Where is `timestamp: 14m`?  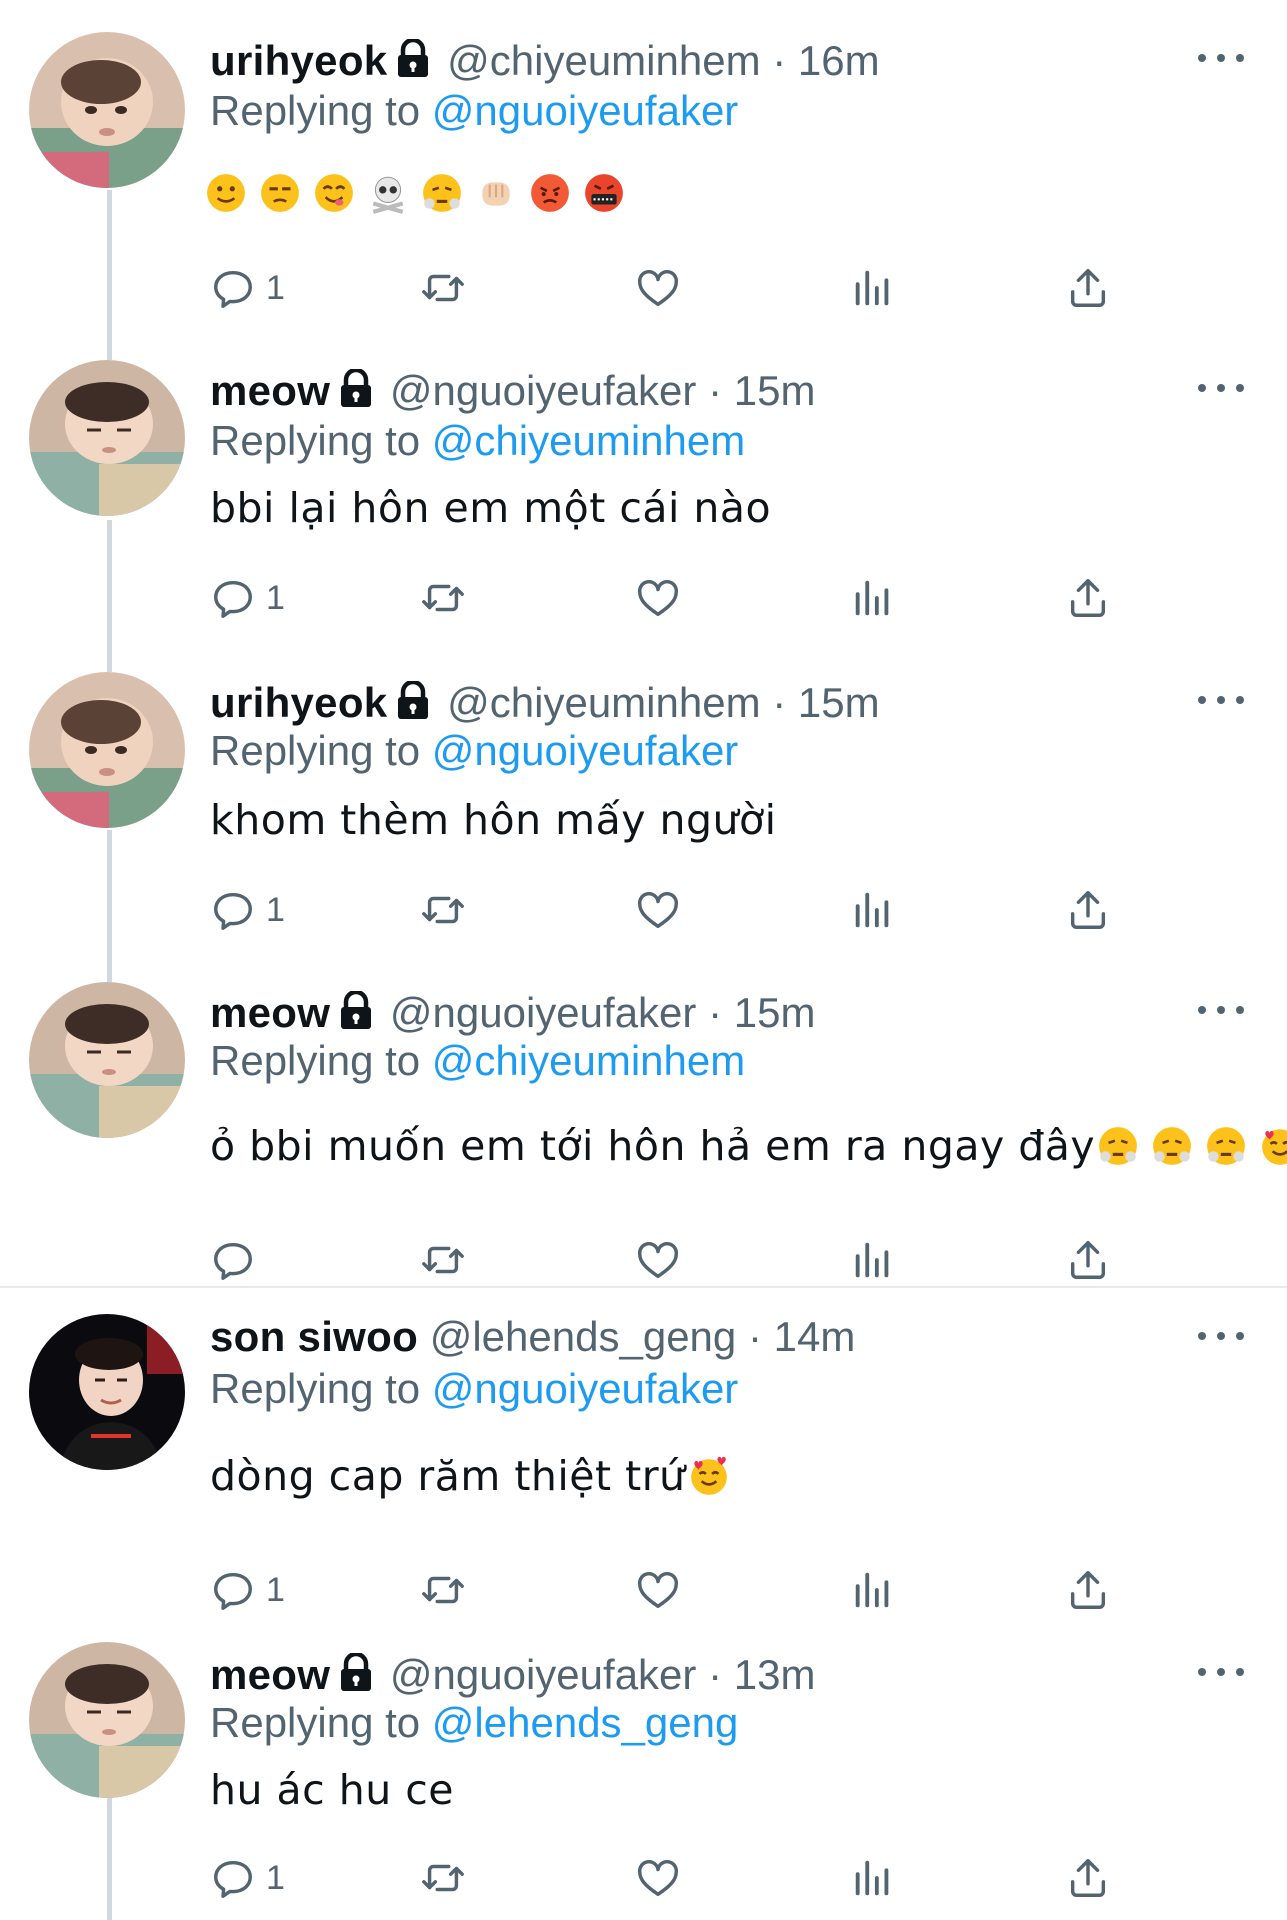 timestamp: 14m is located at coordinates (815, 1336).